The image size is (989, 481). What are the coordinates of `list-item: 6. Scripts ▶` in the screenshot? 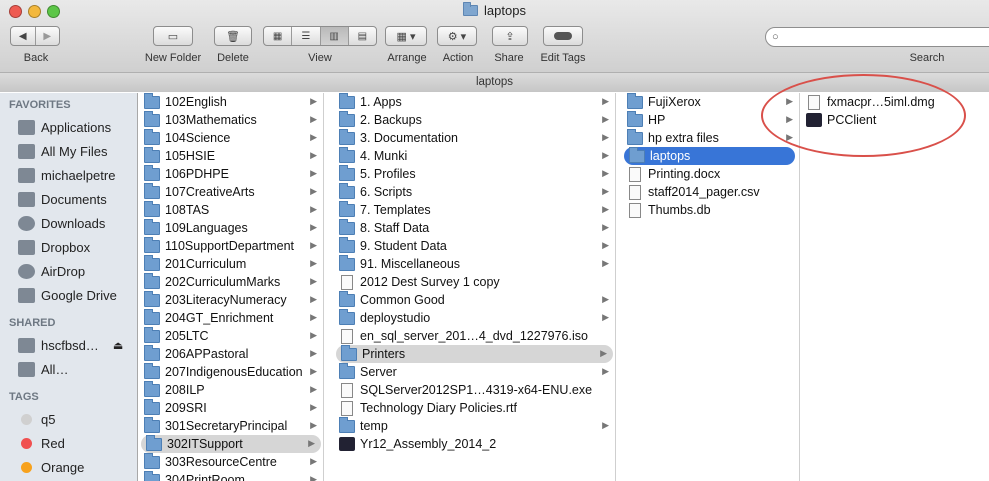 It's located at (474, 191).